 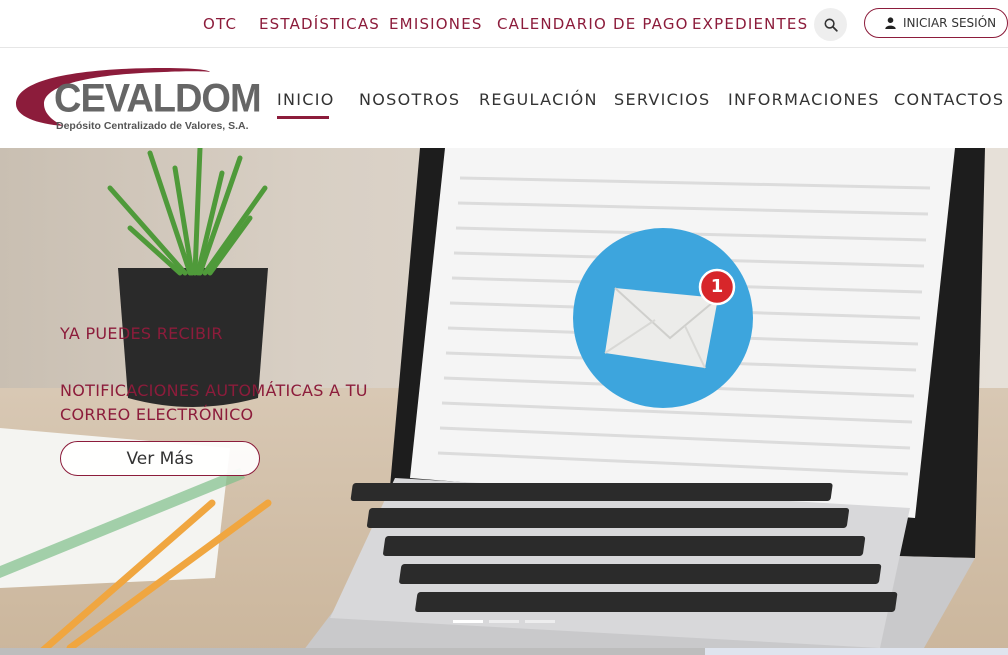 What do you see at coordinates (890, 23) in the screenshot?
I see `user-icon` at bounding box center [890, 23].